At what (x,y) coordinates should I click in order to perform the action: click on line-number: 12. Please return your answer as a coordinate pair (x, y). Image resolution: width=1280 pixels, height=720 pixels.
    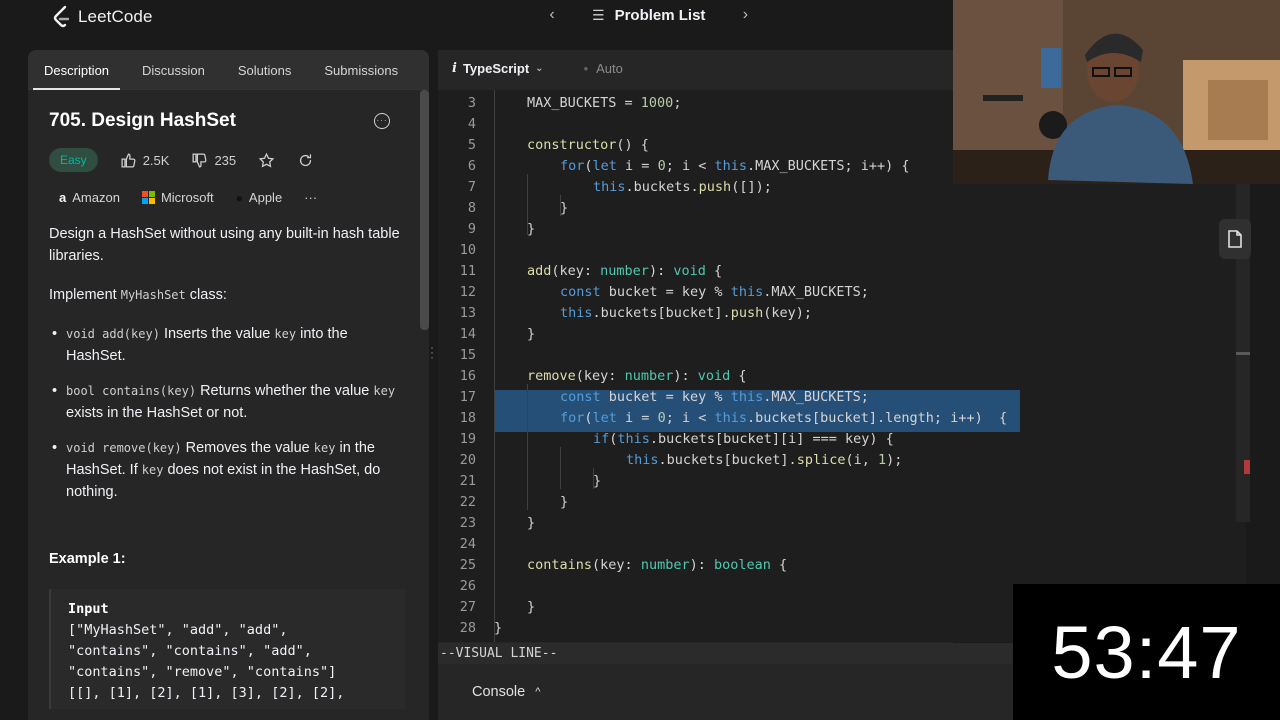
    Looking at the image, I should click on (467, 292).